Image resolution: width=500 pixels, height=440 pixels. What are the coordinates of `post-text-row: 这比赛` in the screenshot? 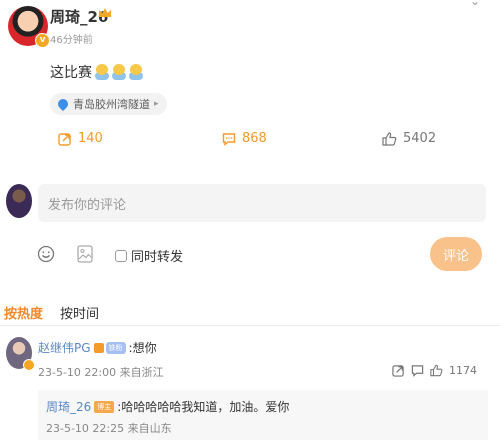 It's located at (96, 72).